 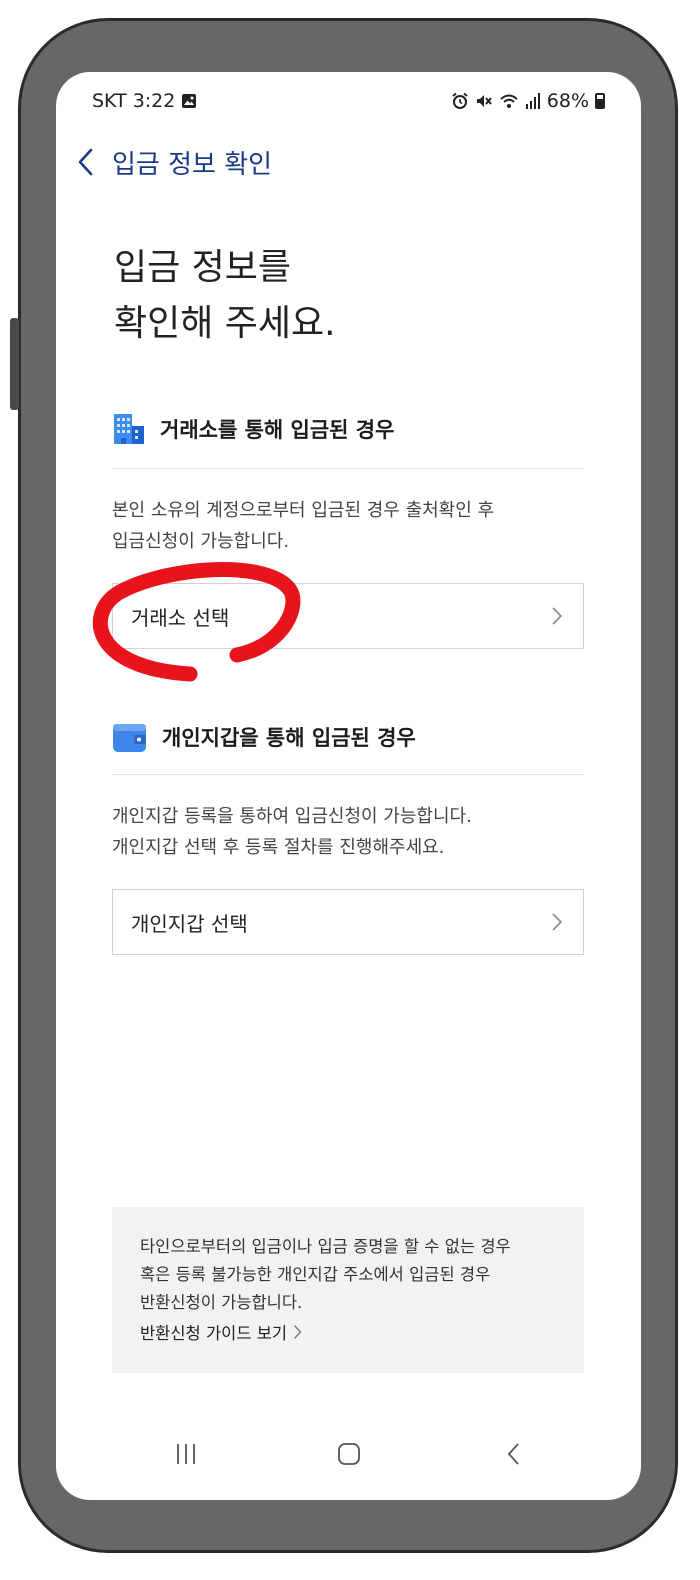 What do you see at coordinates (509, 101) in the screenshot?
I see `wifi-icon` at bounding box center [509, 101].